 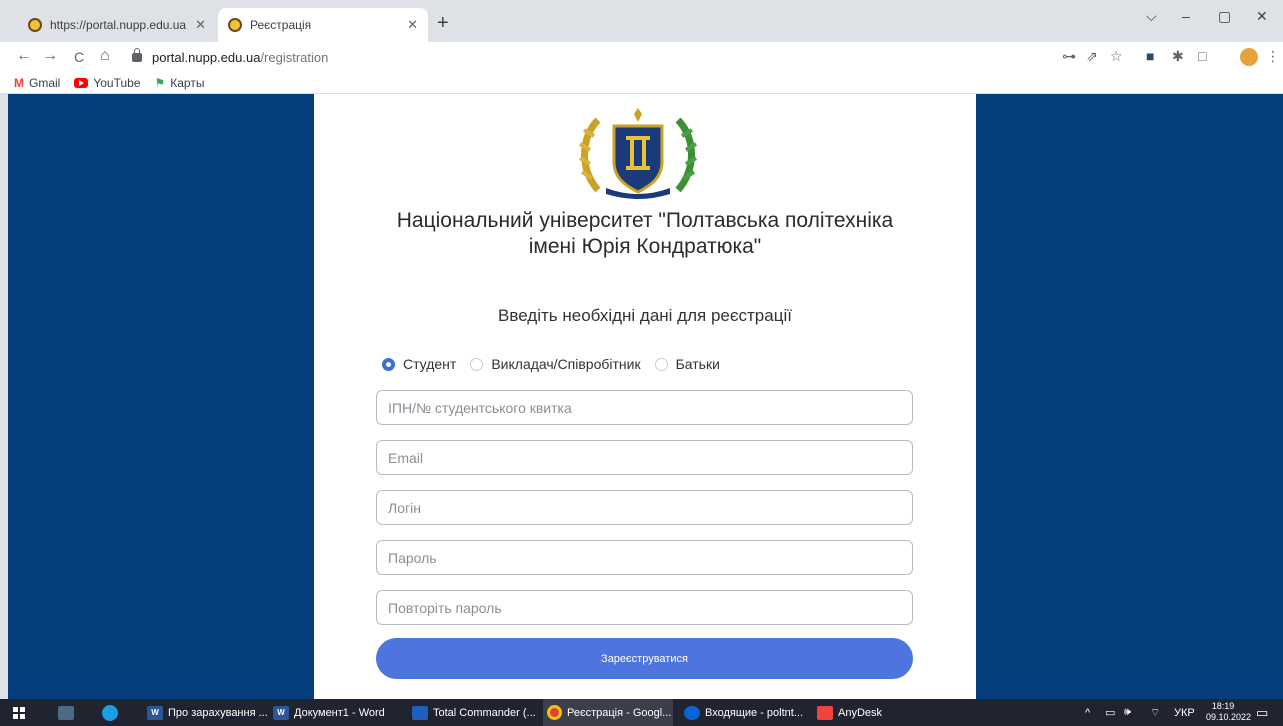 What do you see at coordinates (160, 82) in the screenshot?
I see `maps-icon: ⚑` at bounding box center [160, 82].